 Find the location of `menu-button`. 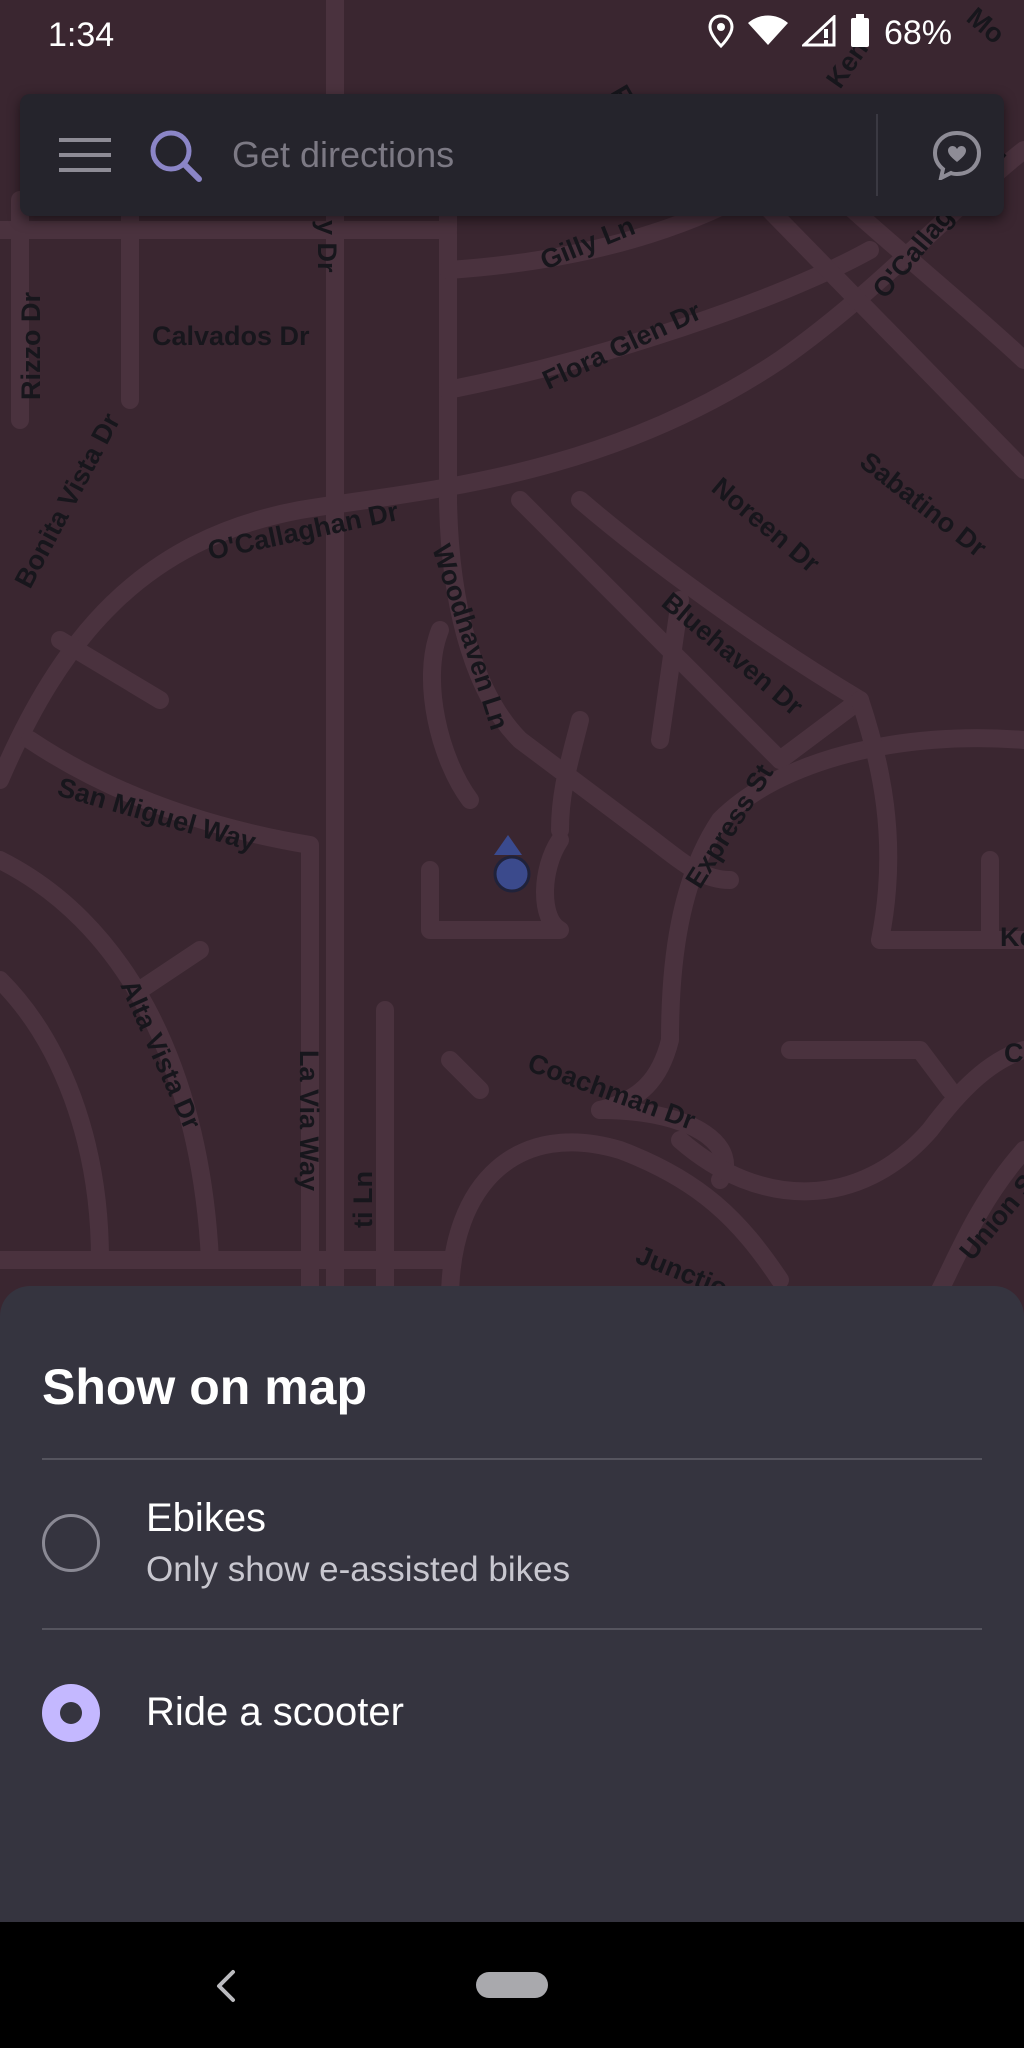

menu-button is located at coordinates (85, 155).